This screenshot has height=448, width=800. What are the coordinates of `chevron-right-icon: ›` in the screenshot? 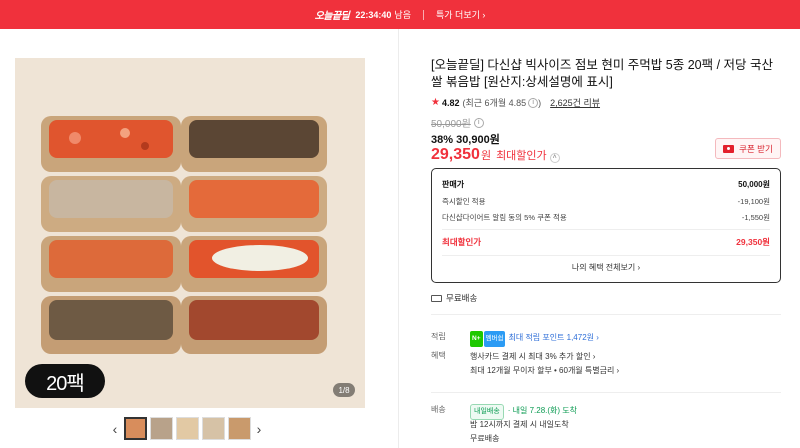 It's located at (484, 15).